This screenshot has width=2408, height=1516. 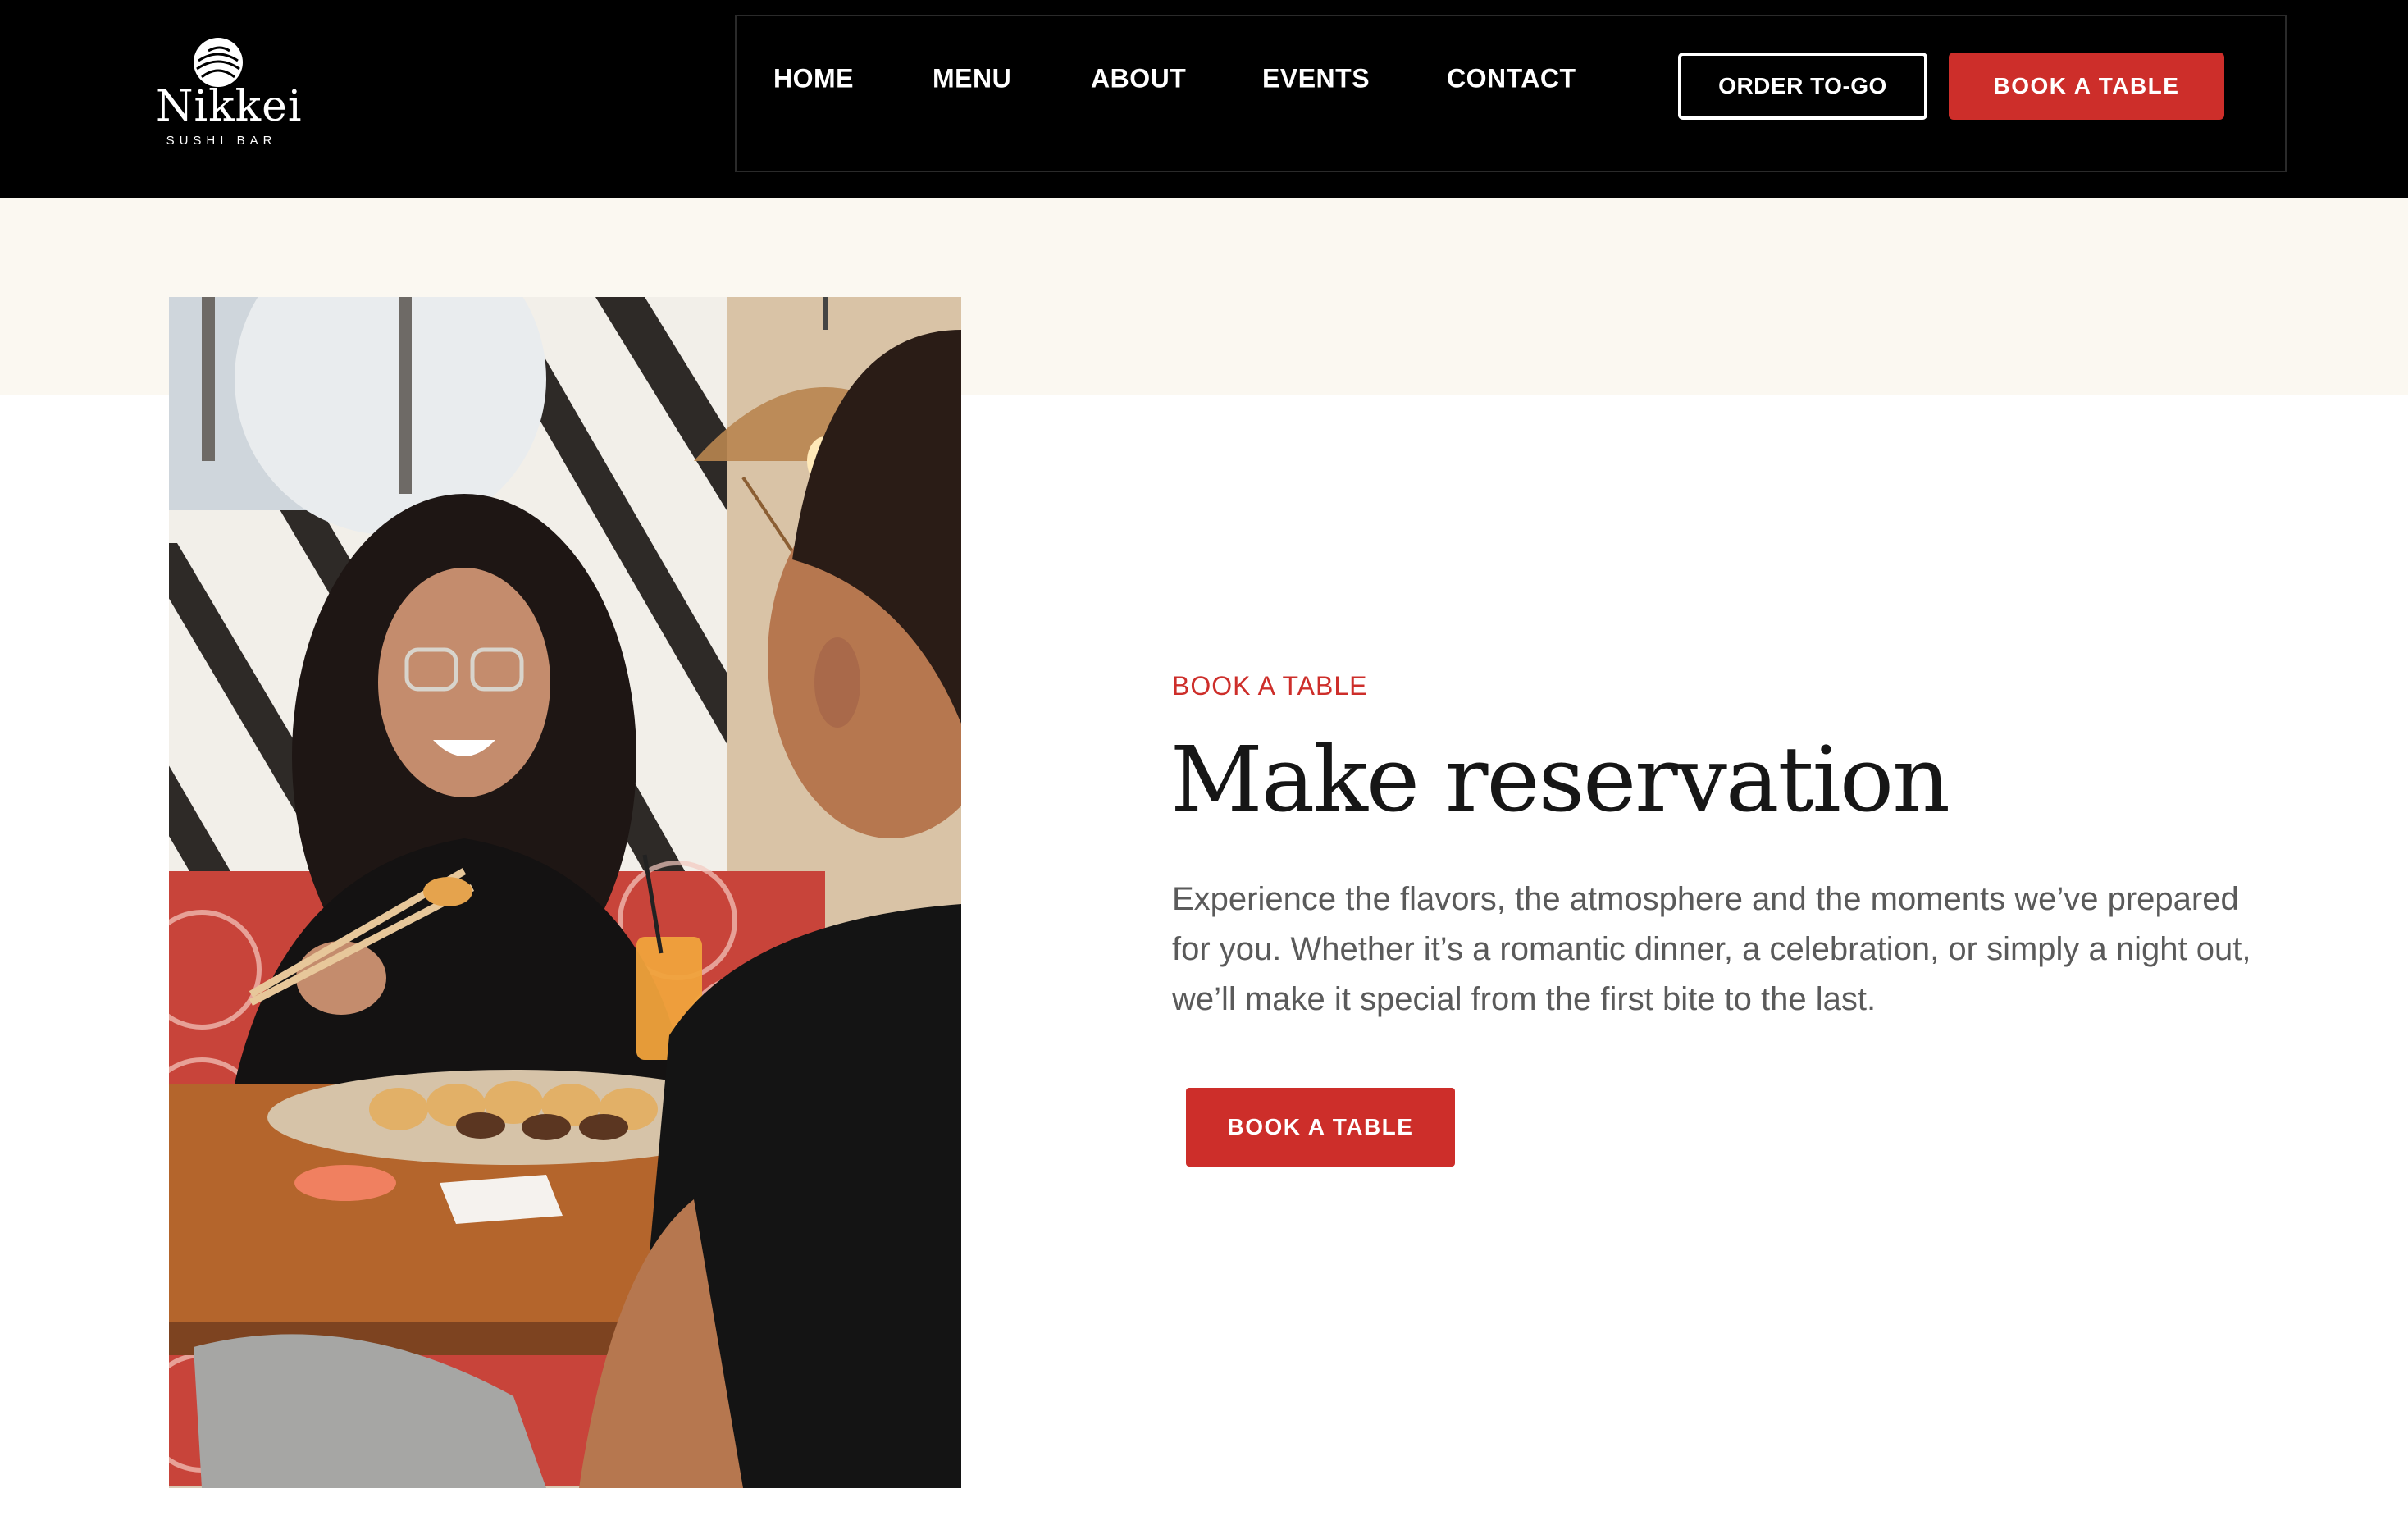 I want to click on order-to-go-button: ORDER TO-GO, so click(x=1803, y=87).